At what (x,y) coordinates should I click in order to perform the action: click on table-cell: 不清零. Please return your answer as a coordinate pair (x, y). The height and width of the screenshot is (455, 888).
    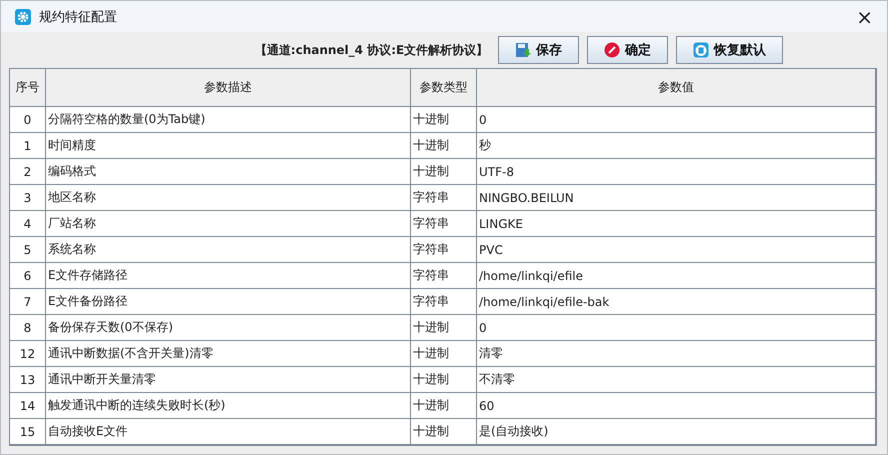
    Looking at the image, I should click on (676, 380).